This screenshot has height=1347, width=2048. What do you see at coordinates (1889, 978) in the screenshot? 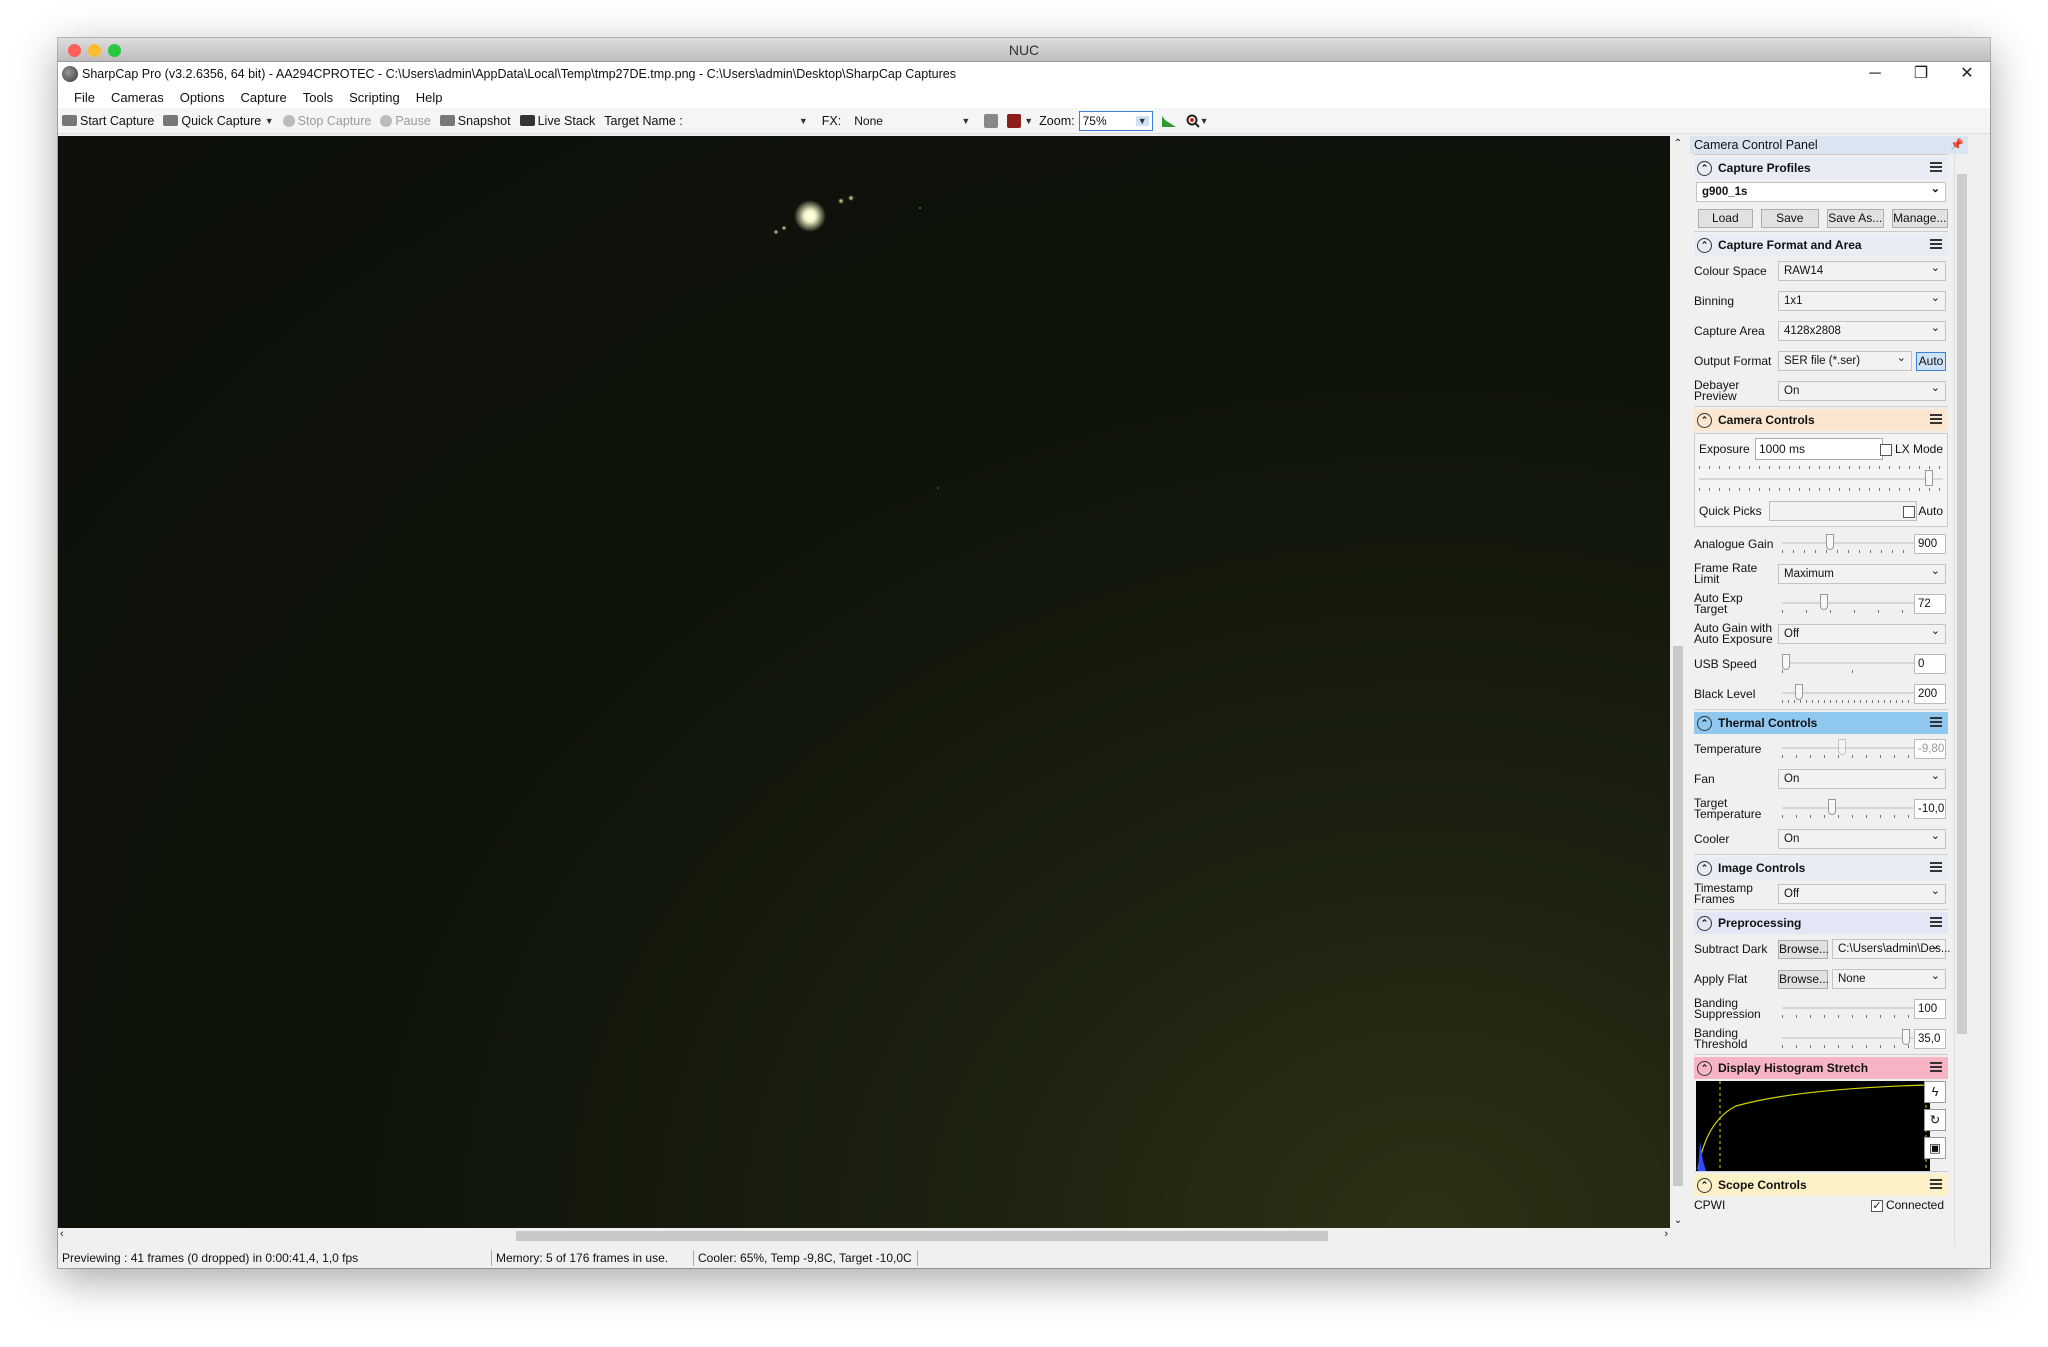
I see `apply-flat-select: None` at bounding box center [1889, 978].